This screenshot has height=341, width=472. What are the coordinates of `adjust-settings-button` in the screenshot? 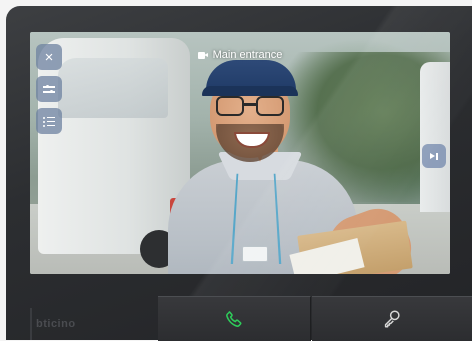 It's located at (49, 89).